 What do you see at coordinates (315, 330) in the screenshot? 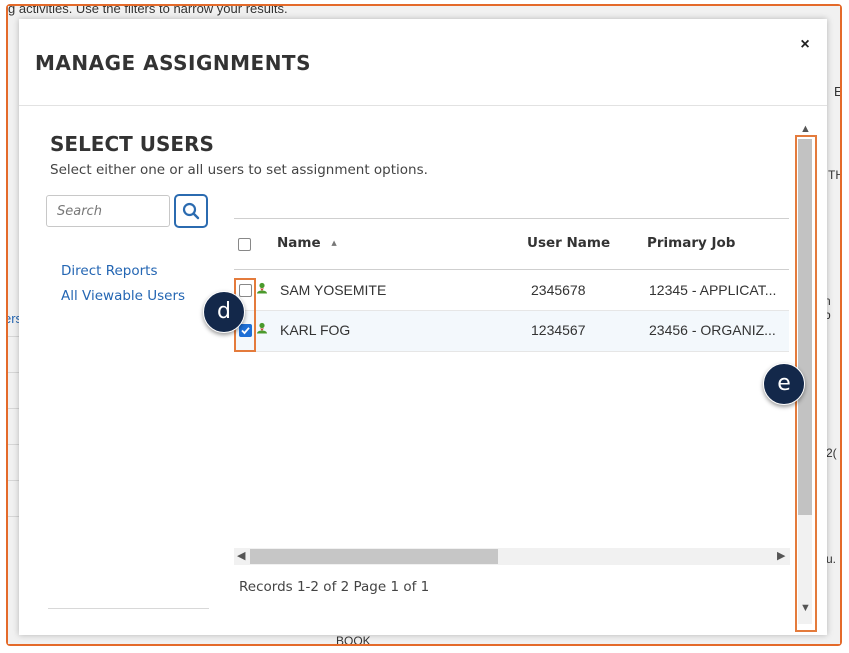
I see `row-name: KARL FOG` at bounding box center [315, 330].